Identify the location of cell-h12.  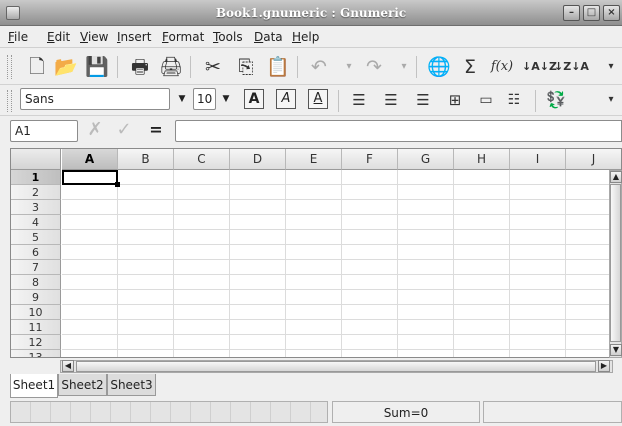
(482, 342).